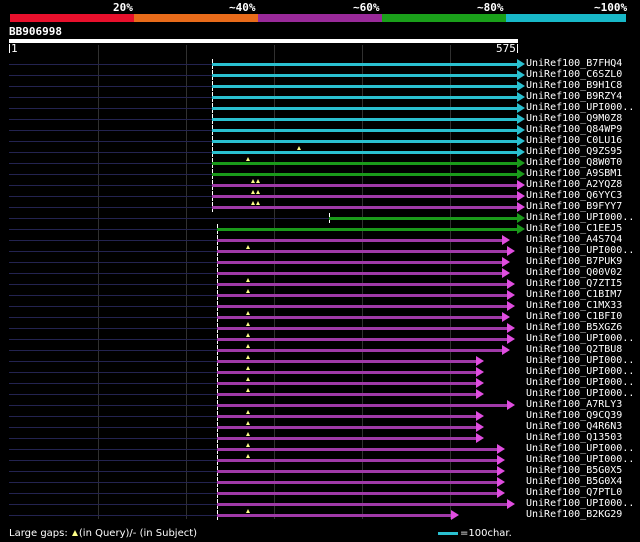 This screenshot has height=542, width=640. Describe the element at coordinates (574, 129) in the screenshot. I see `hit-label: UniRef100_Q84WP9` at that location.